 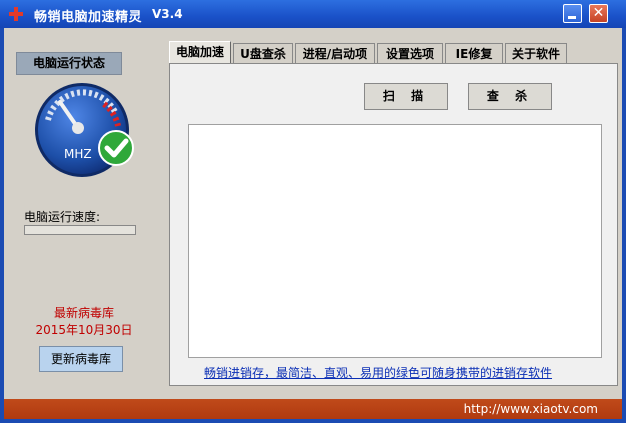 What do you see at coordinates (335, 53) in the screenshot?
I see `tab-process-startup: 进程/启动项` at bounding box center [335, 53].